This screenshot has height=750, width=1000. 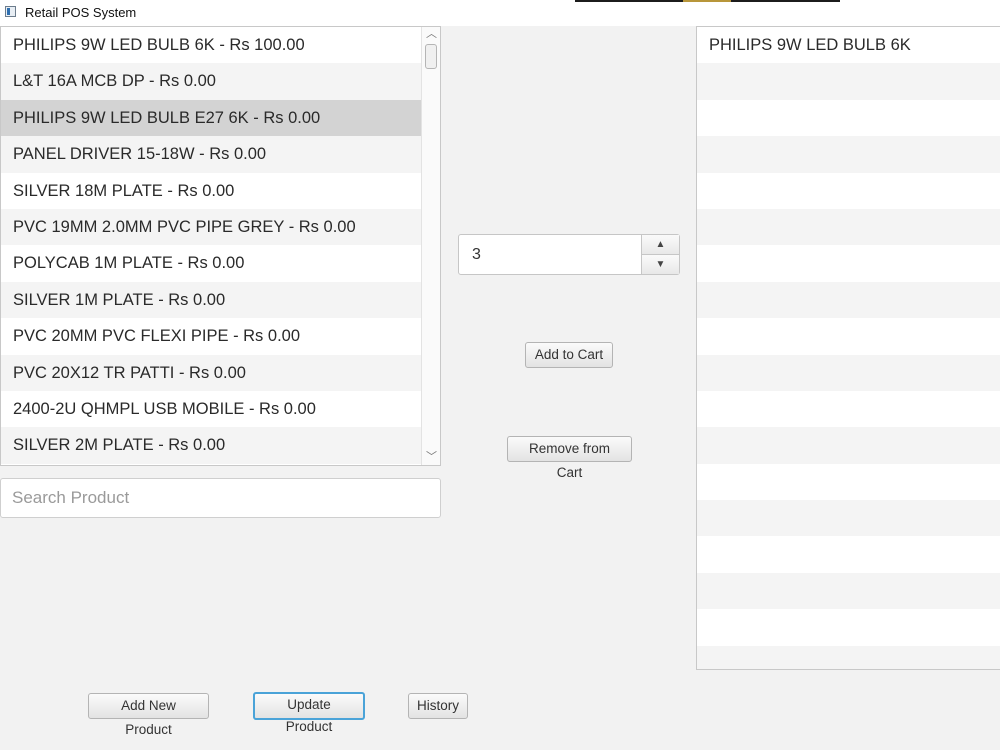 What do you see at coordinates (148, 715) in the screenshot?
I see `add-new-product-button: Add New Product` at bounding box center [148, 715].